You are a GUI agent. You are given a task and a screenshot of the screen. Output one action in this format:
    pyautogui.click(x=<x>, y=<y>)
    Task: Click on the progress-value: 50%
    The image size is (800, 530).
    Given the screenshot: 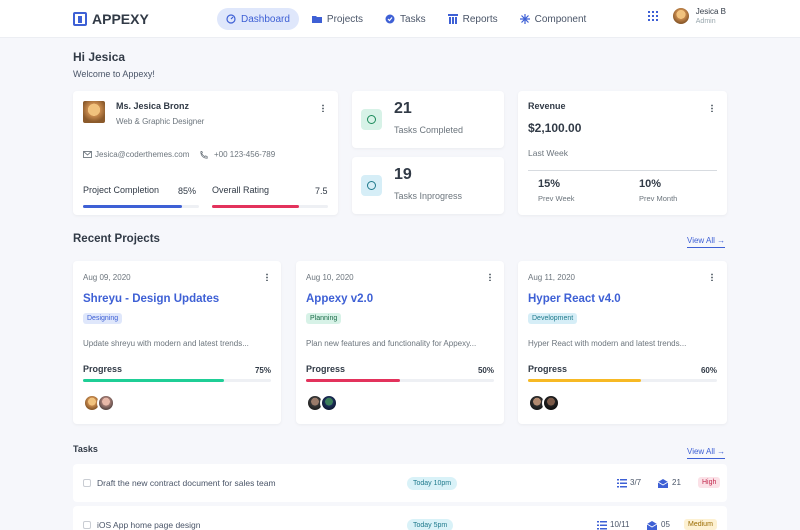 What is the action you would take?
    pyautogui.click(x=485, y=370)
    